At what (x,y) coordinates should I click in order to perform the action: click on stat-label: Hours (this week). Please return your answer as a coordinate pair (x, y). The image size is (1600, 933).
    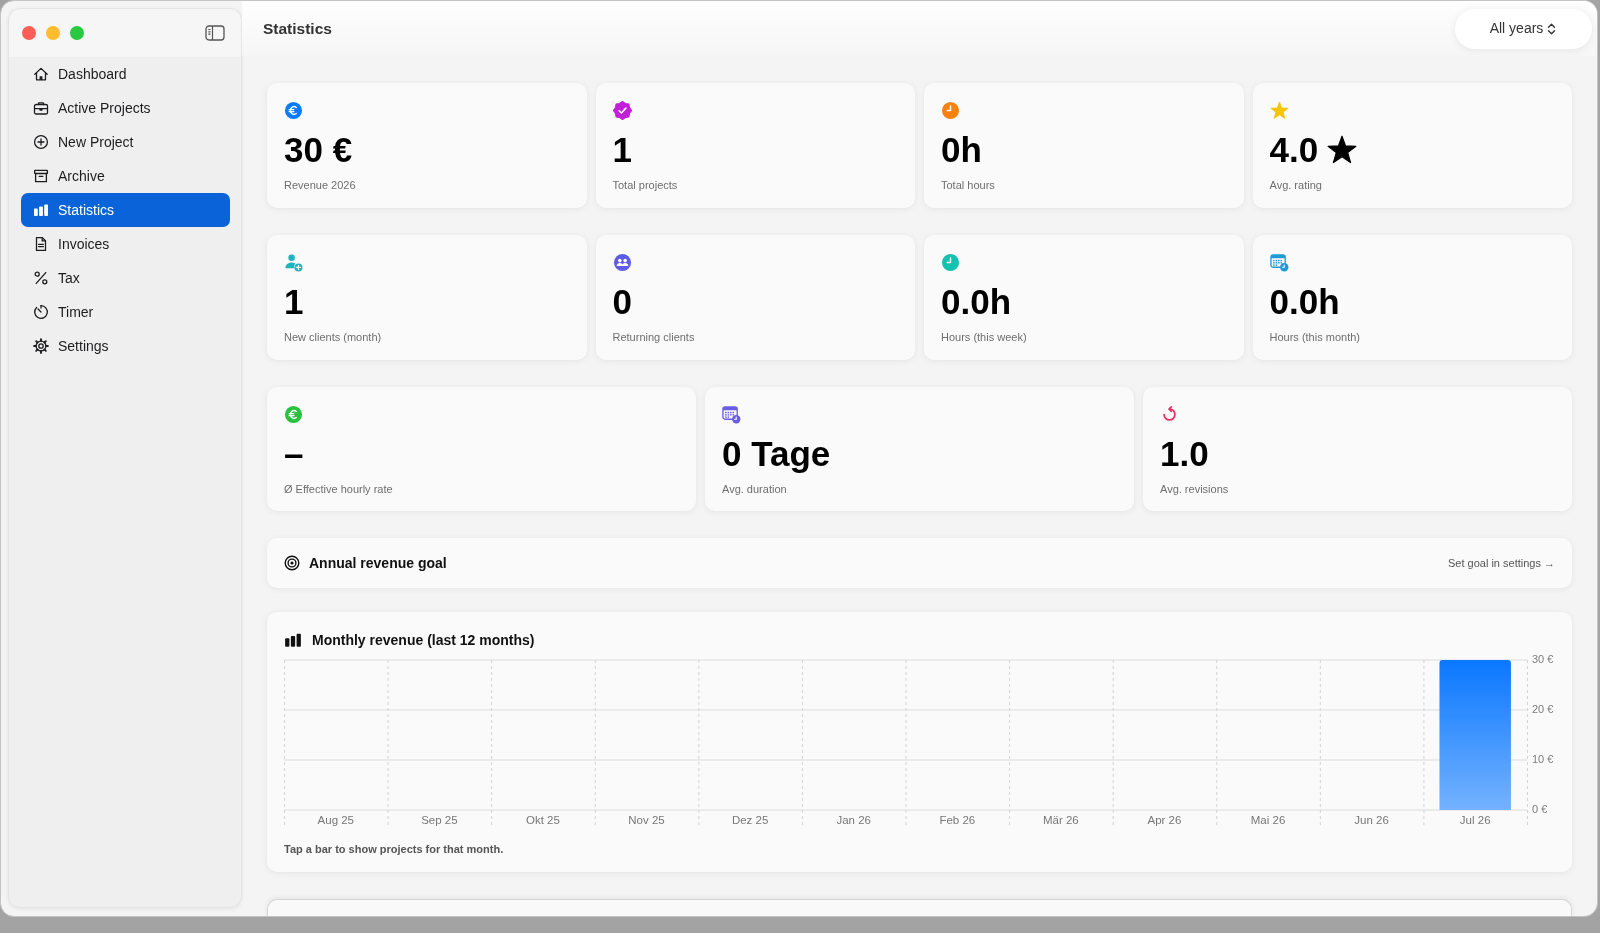
    Looking at the image, I should click on (984, 337).